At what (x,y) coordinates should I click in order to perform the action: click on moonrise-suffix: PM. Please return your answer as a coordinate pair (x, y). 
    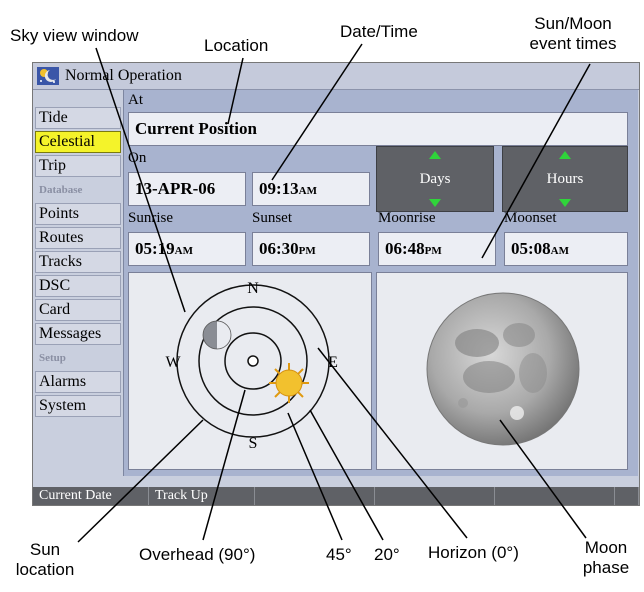
    Looking at the image, I should click on (433, 251).